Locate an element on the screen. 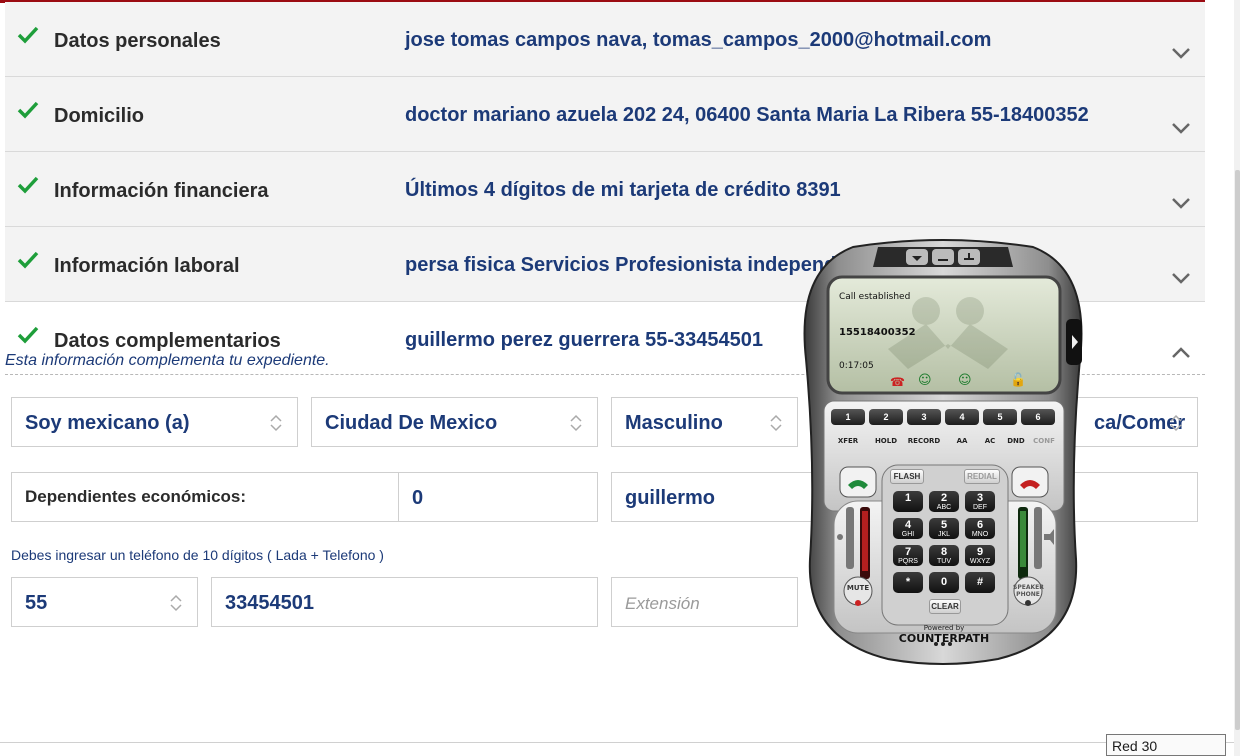 Image resolution: width=1240 pixels, height=756 pixels. section-title: Datos complementarios is located at coordinates (167, 341).